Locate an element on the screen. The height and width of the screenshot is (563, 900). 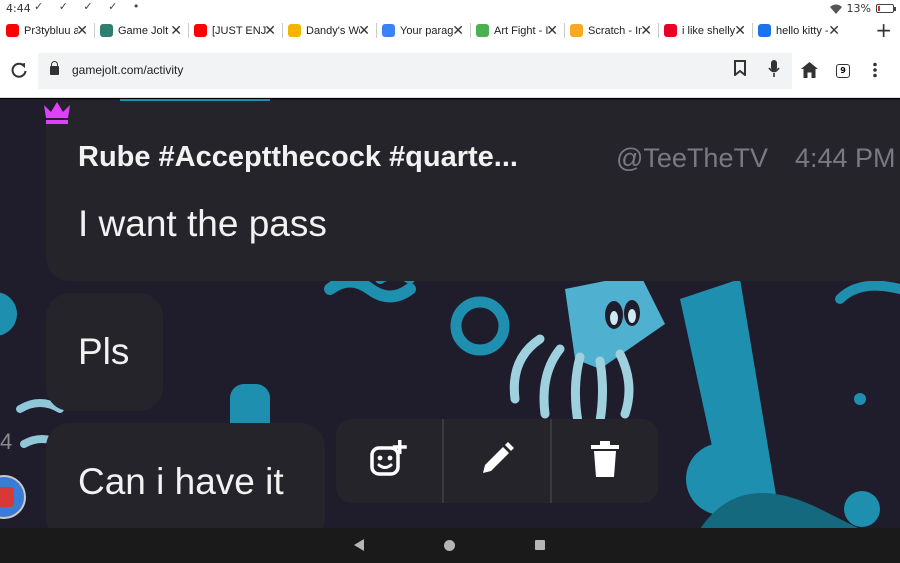
add-reaction-button is located at coordinates (389, 461).